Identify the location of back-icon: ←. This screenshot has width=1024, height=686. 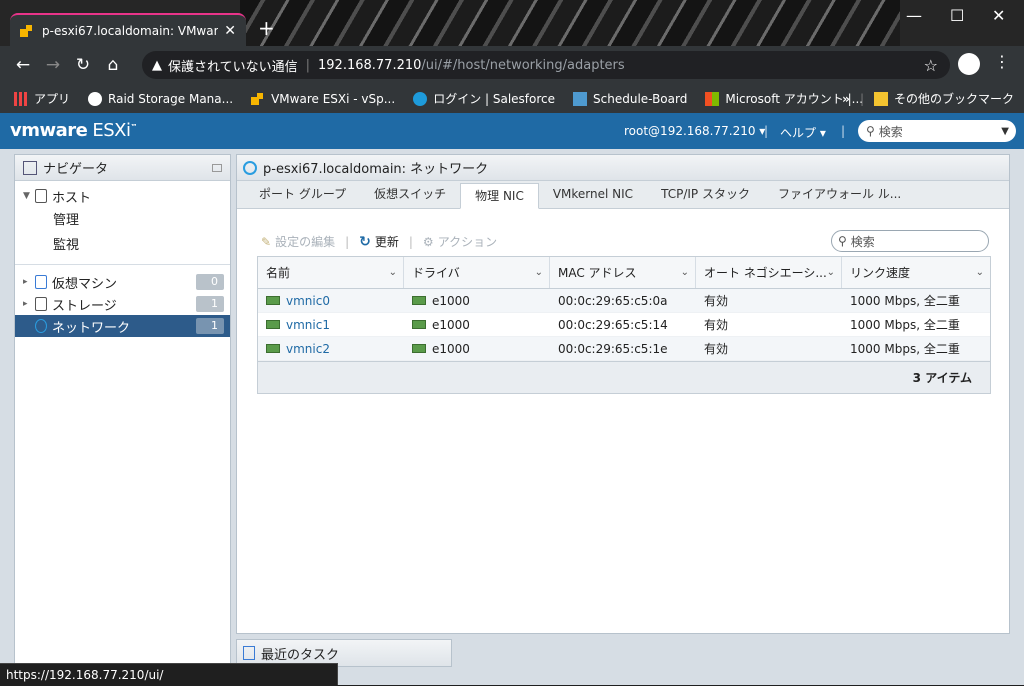
(23, 65).